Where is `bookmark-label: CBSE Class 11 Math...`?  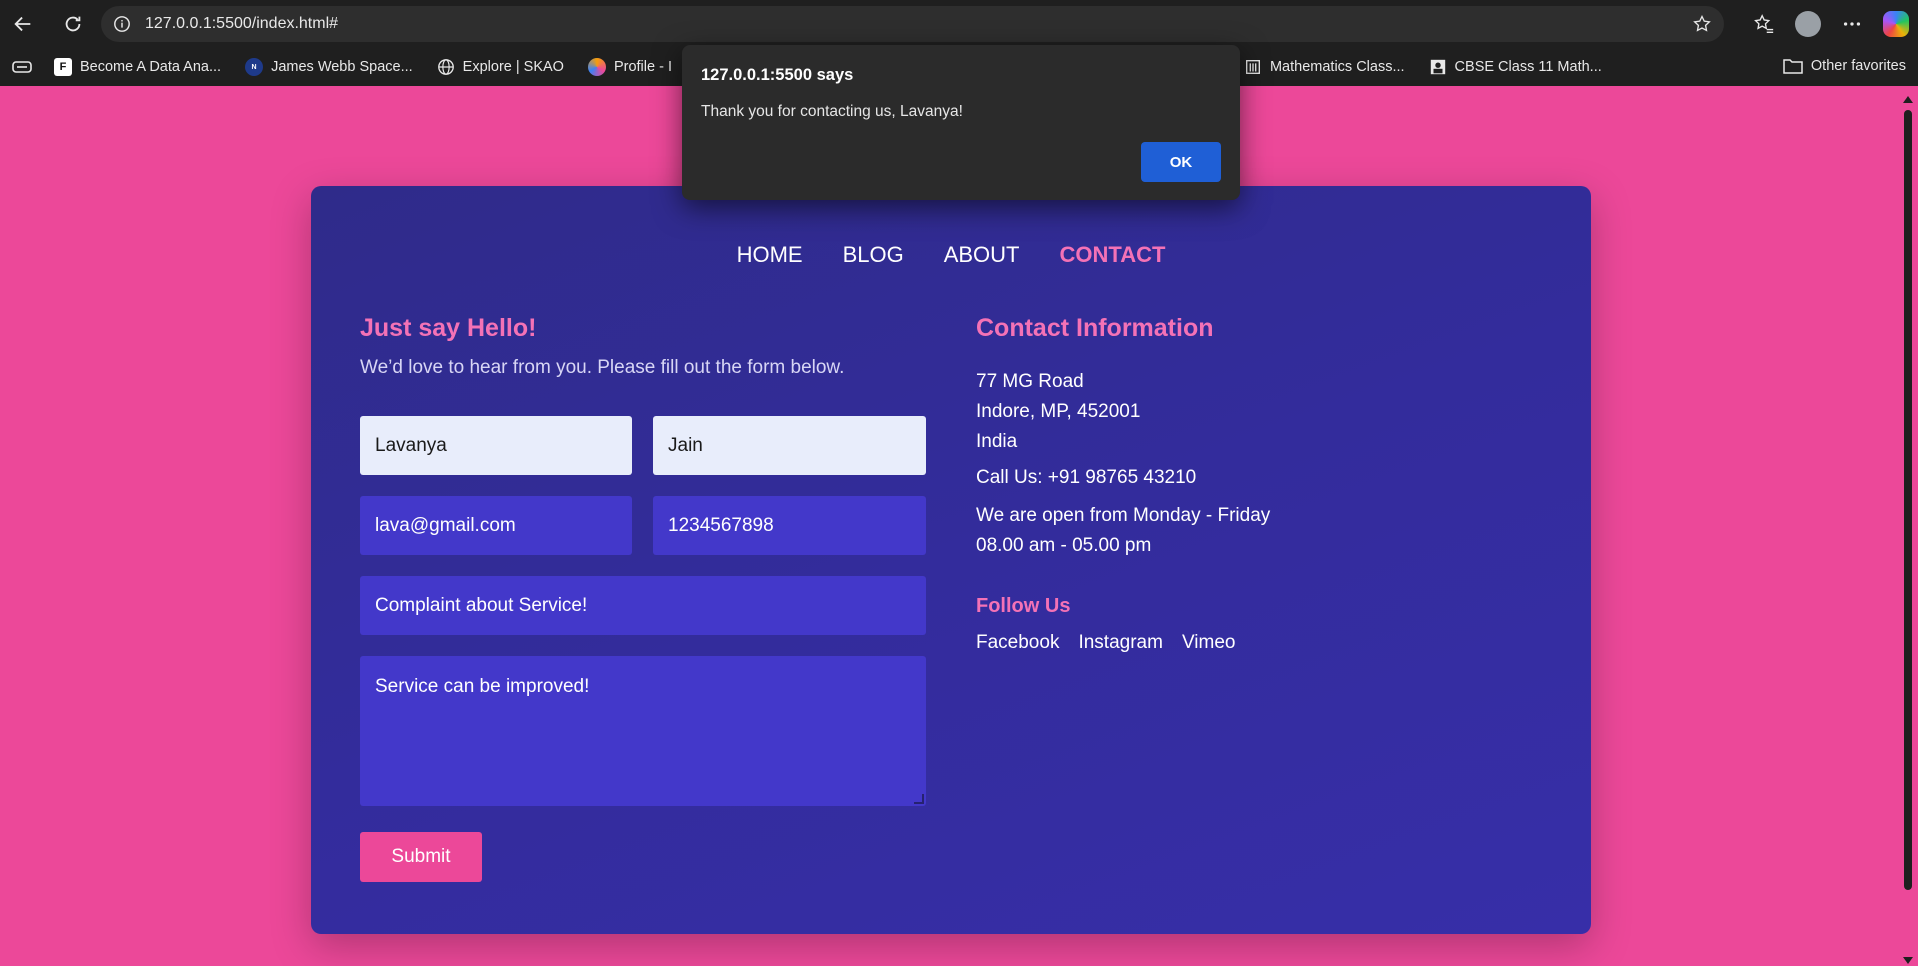
bookmark-label: CBSE Class 11 Math... is located at coordinates (1528, 67).